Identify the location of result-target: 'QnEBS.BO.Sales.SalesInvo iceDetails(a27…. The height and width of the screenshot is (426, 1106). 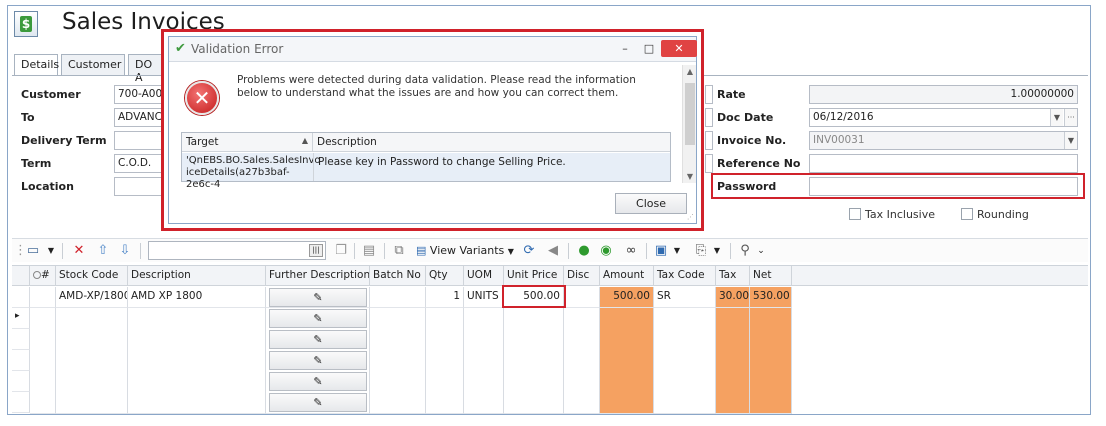
(251, 173).